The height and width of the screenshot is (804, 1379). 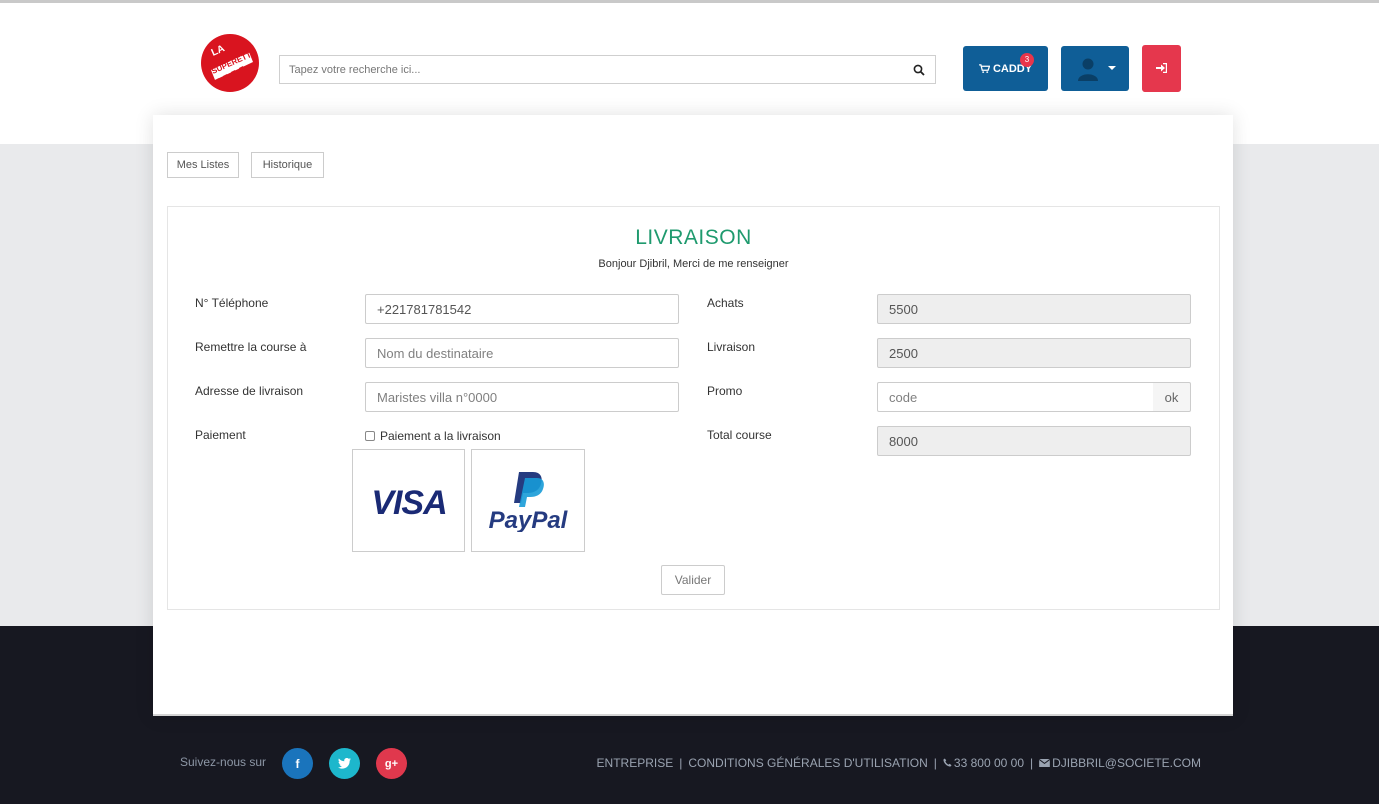 I want to click on phone-icon, so click(x=947, y=762).